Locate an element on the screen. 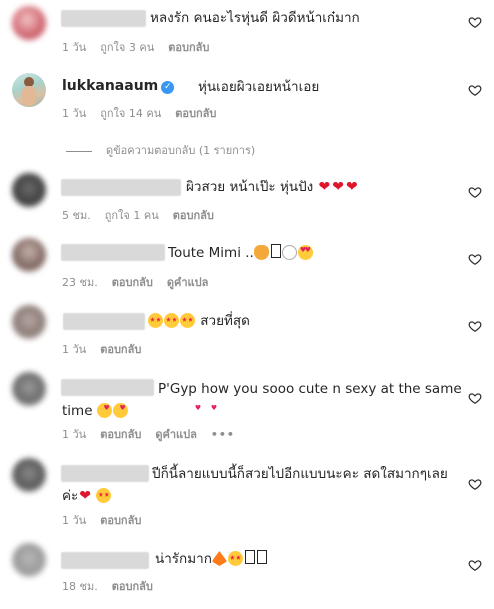  comment-text-content: น่ารักมาก is located at coordinates (183, 559).